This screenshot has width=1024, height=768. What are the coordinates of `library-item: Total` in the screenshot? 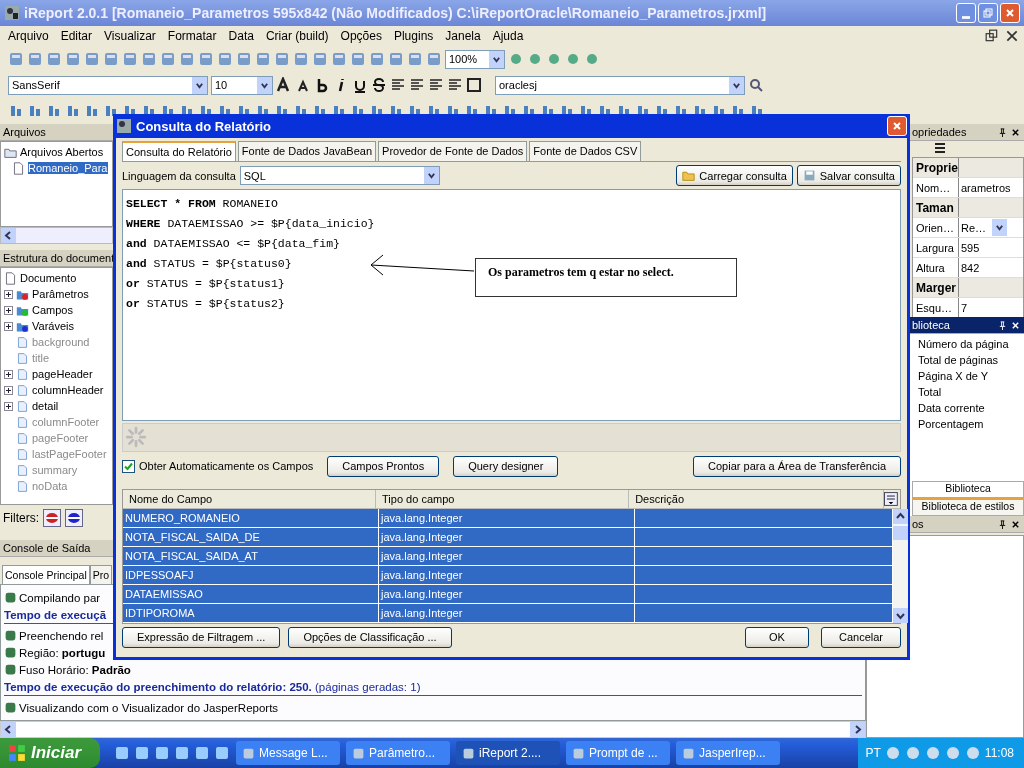 It's located at (968, 394).